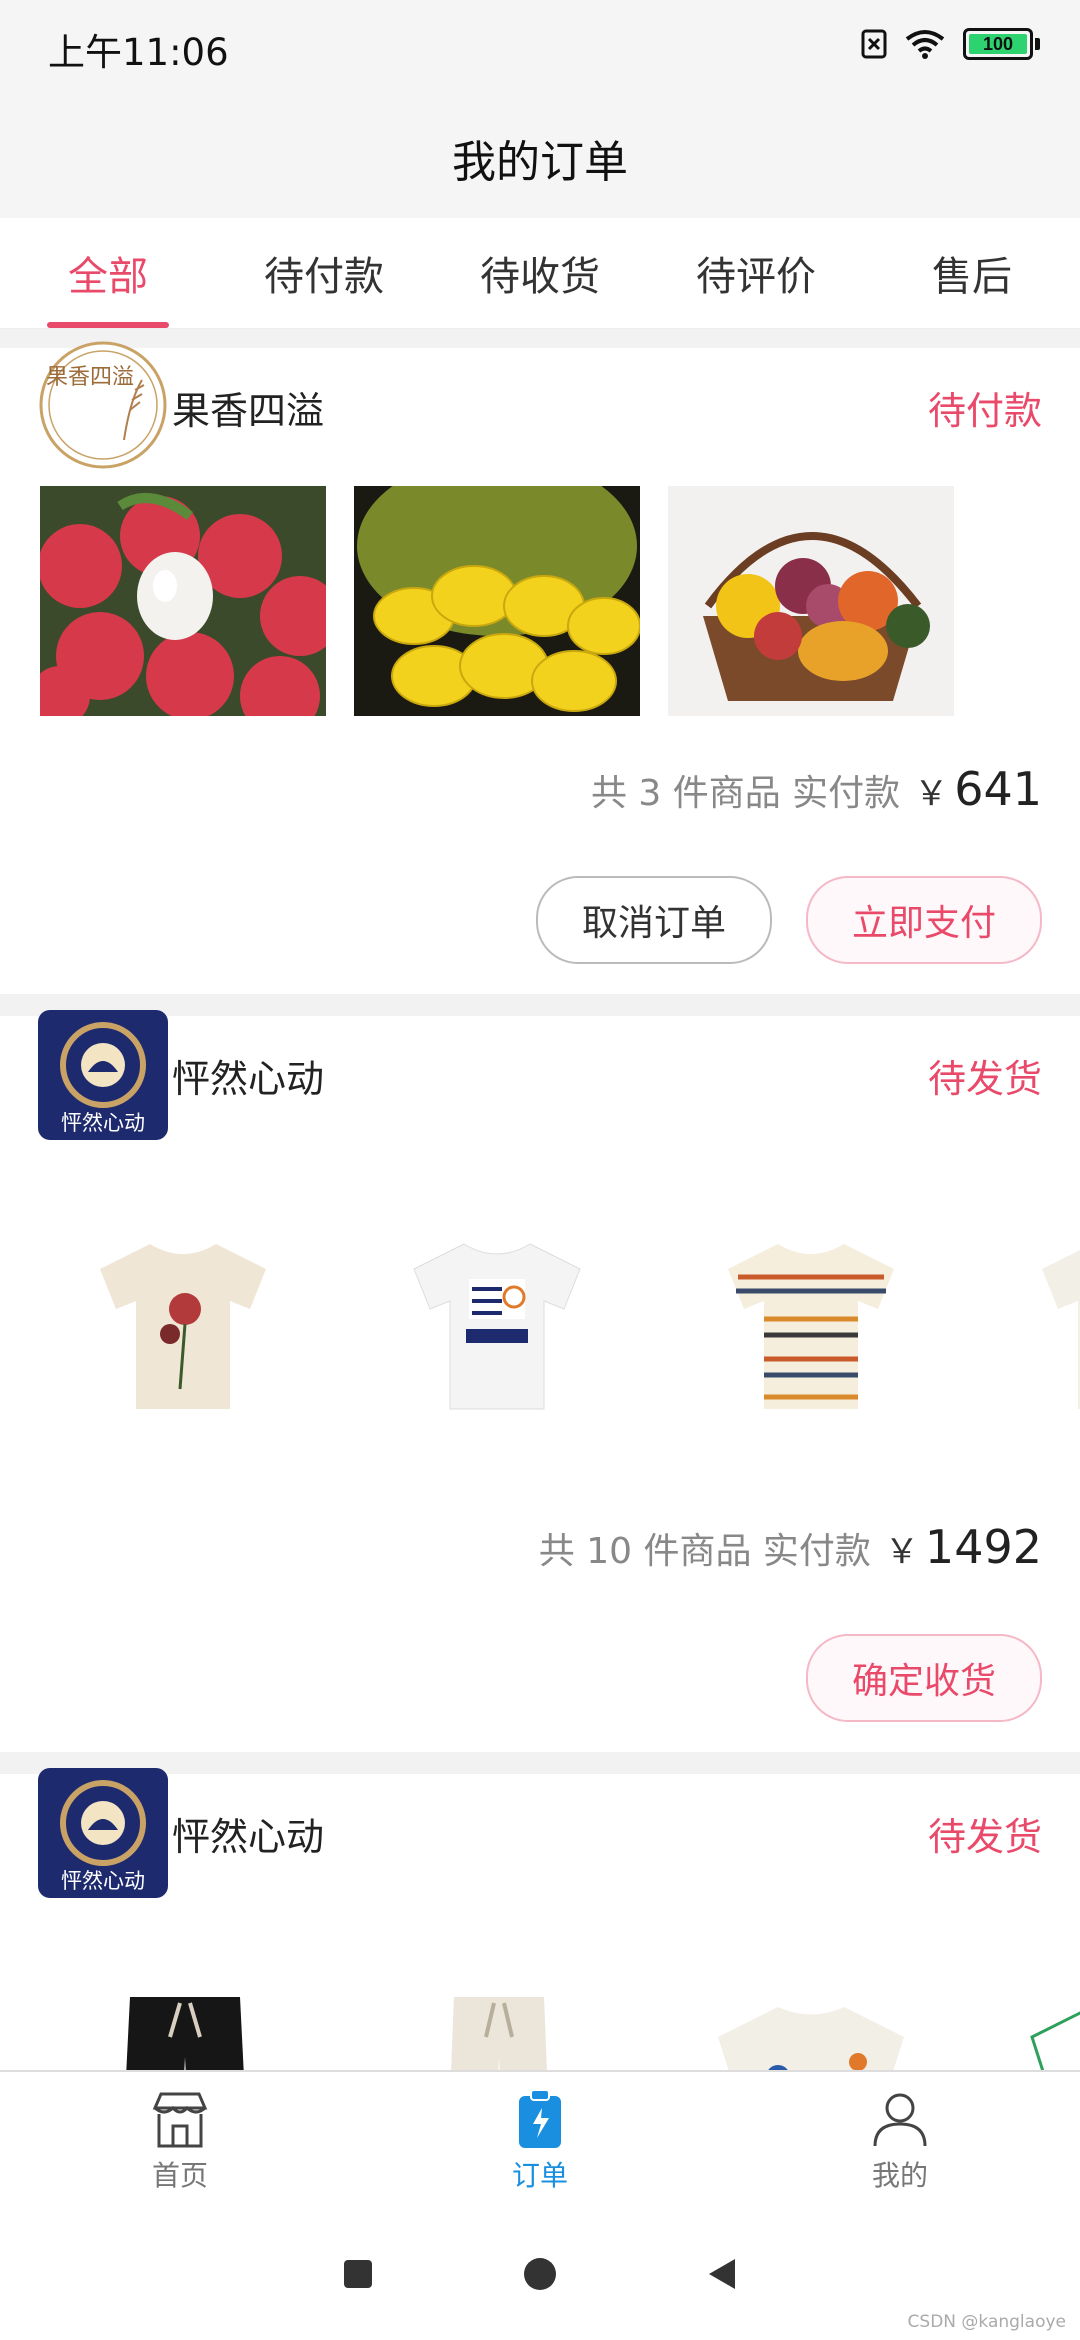 This screenshot has width=1080, height=2340. I want to click on order-summary: 共 10 件商品 实付款 ￥ 1492, so click(540, 1524).